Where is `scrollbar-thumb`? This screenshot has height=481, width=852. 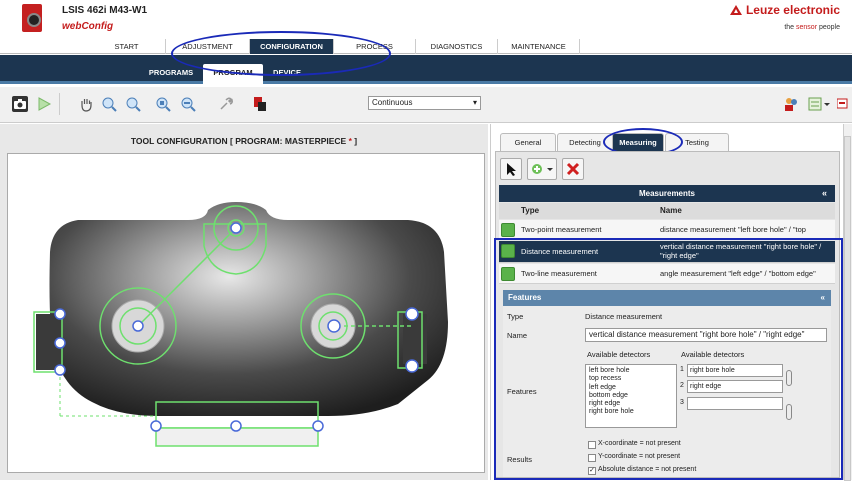
scrollbar-thumb is located at coordinates (847, 308).